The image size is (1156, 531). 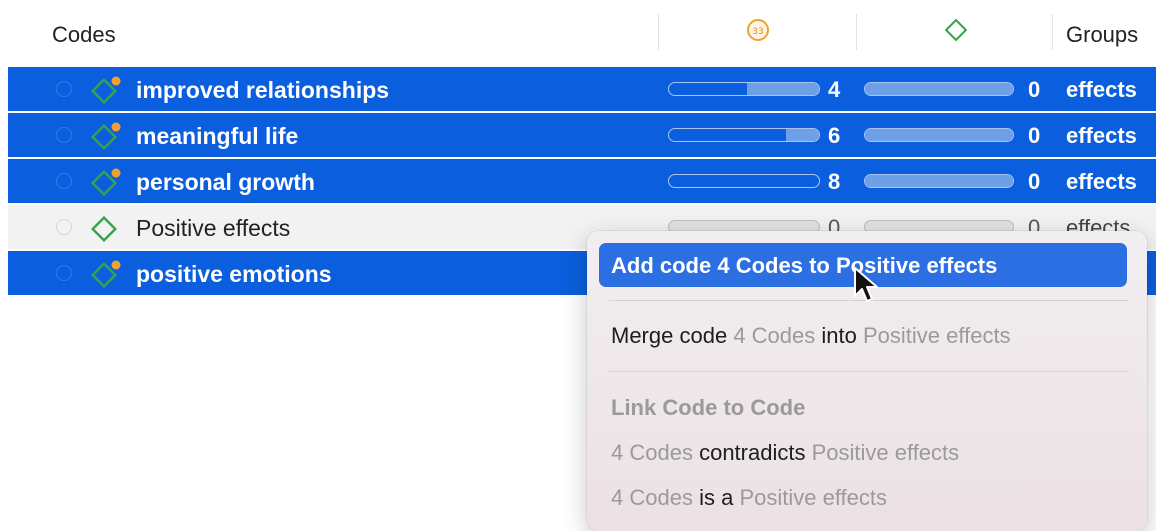 I want to click on relation-name: is a, so click(x=716, y=497).